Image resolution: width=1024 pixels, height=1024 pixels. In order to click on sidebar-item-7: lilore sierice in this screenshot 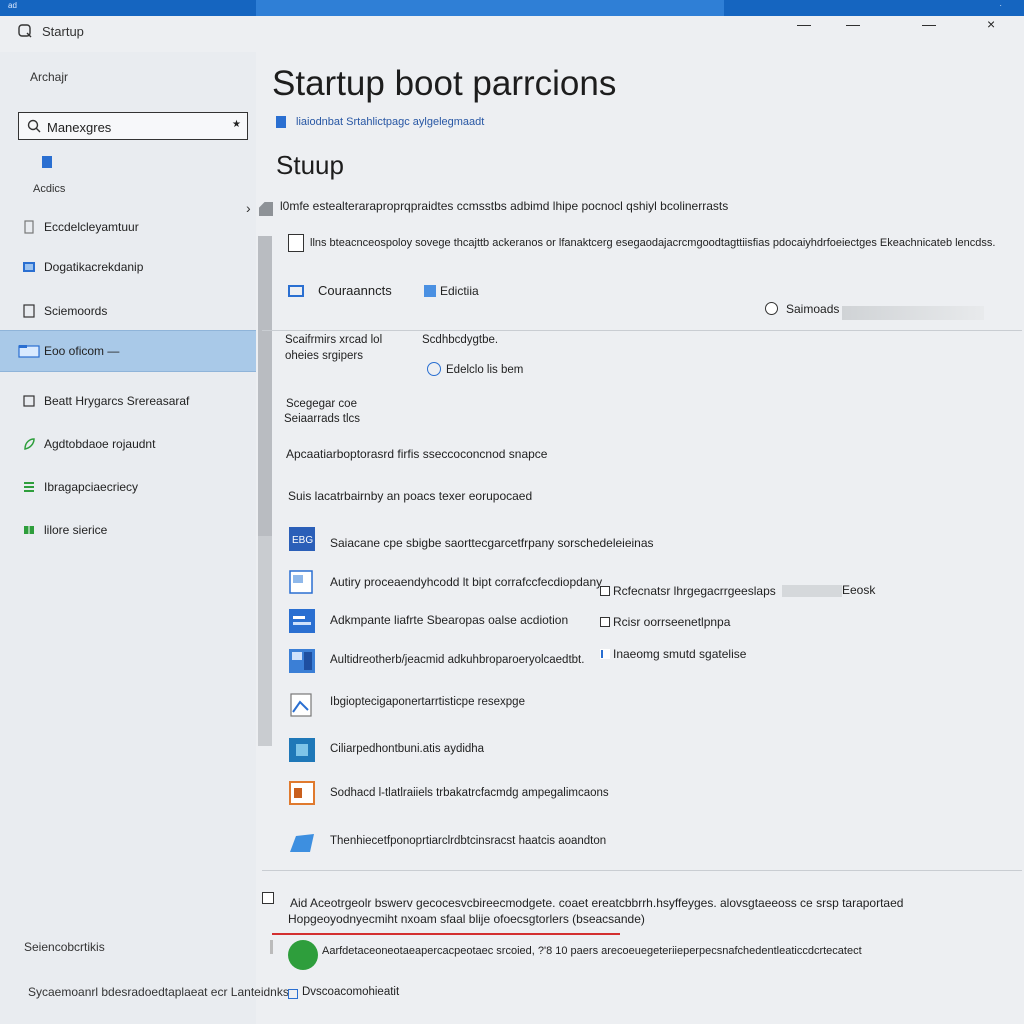, I will do `click(128, 530)`.